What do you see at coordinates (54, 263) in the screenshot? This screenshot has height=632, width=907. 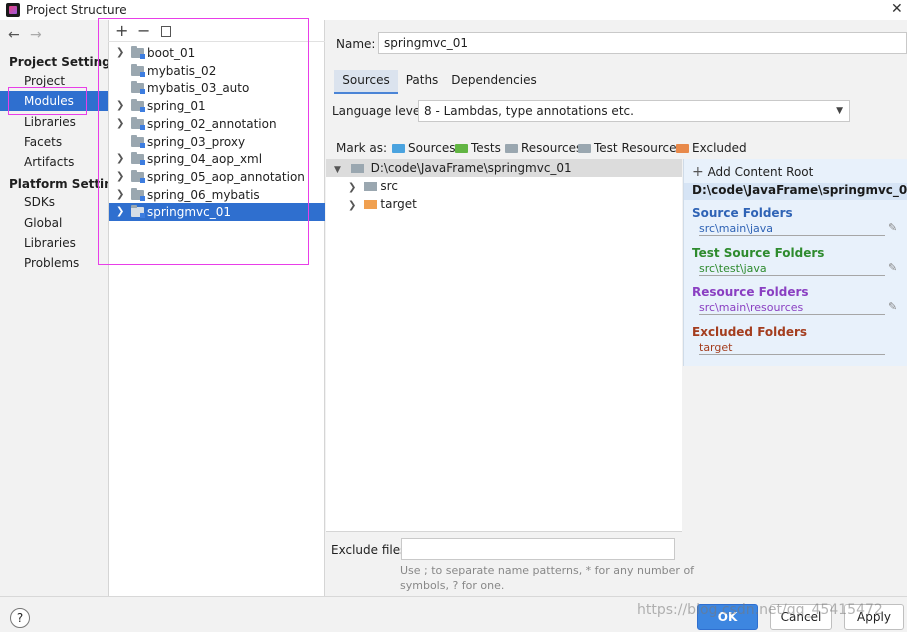 I see `nav-item-problems: Problems` at bounding box center [54, 263].